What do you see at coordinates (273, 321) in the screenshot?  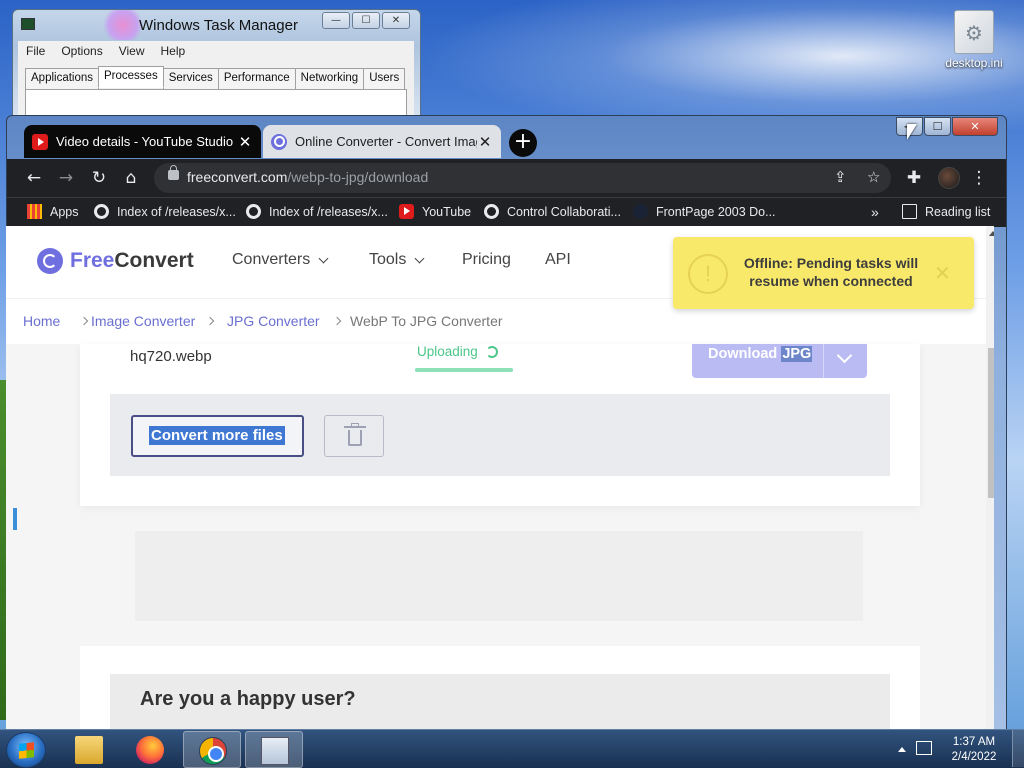 I see `breadcrumb-jpg-converter: JPG Converter` at bounding box center [273, 321].